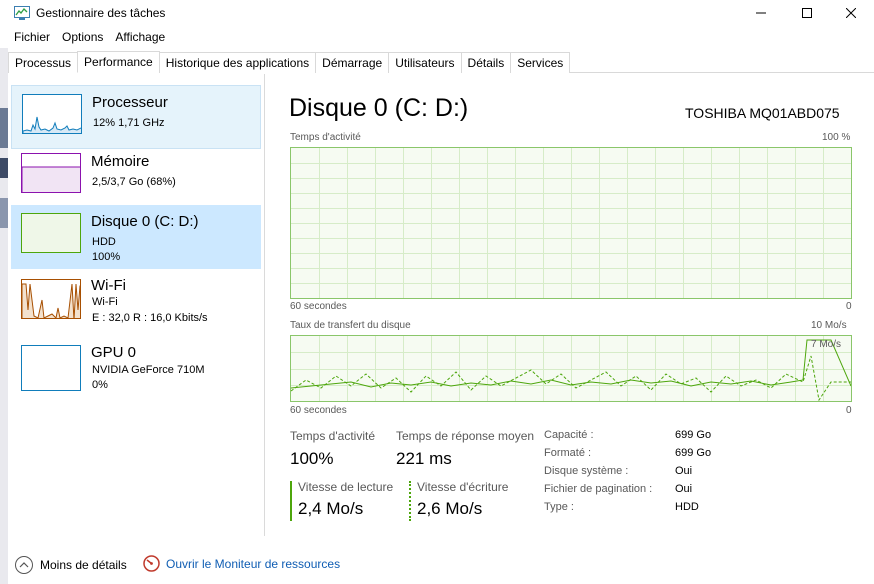 The width and height of the screenshot is (874, 584). Describe the element at coordinates (486, 62) in the screenshot. I see `tab-details: Détails` at that location.